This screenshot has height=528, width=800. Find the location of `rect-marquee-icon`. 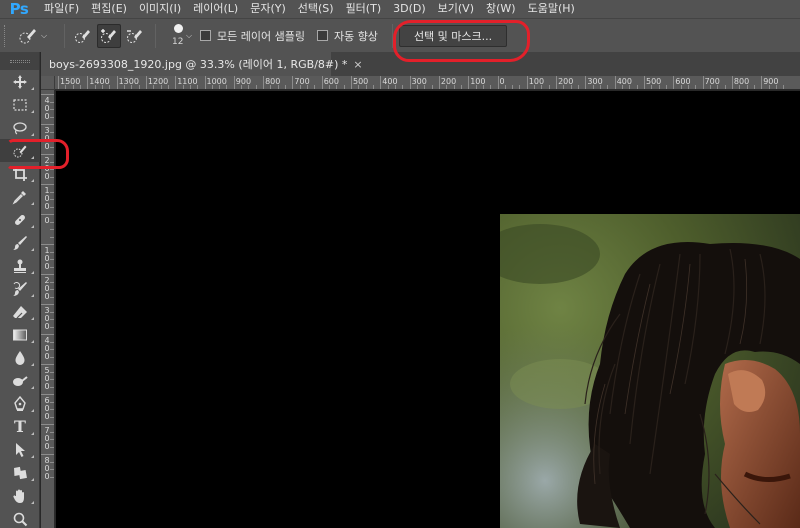

rect-marquee-icon is located at coordinates (20, 104).